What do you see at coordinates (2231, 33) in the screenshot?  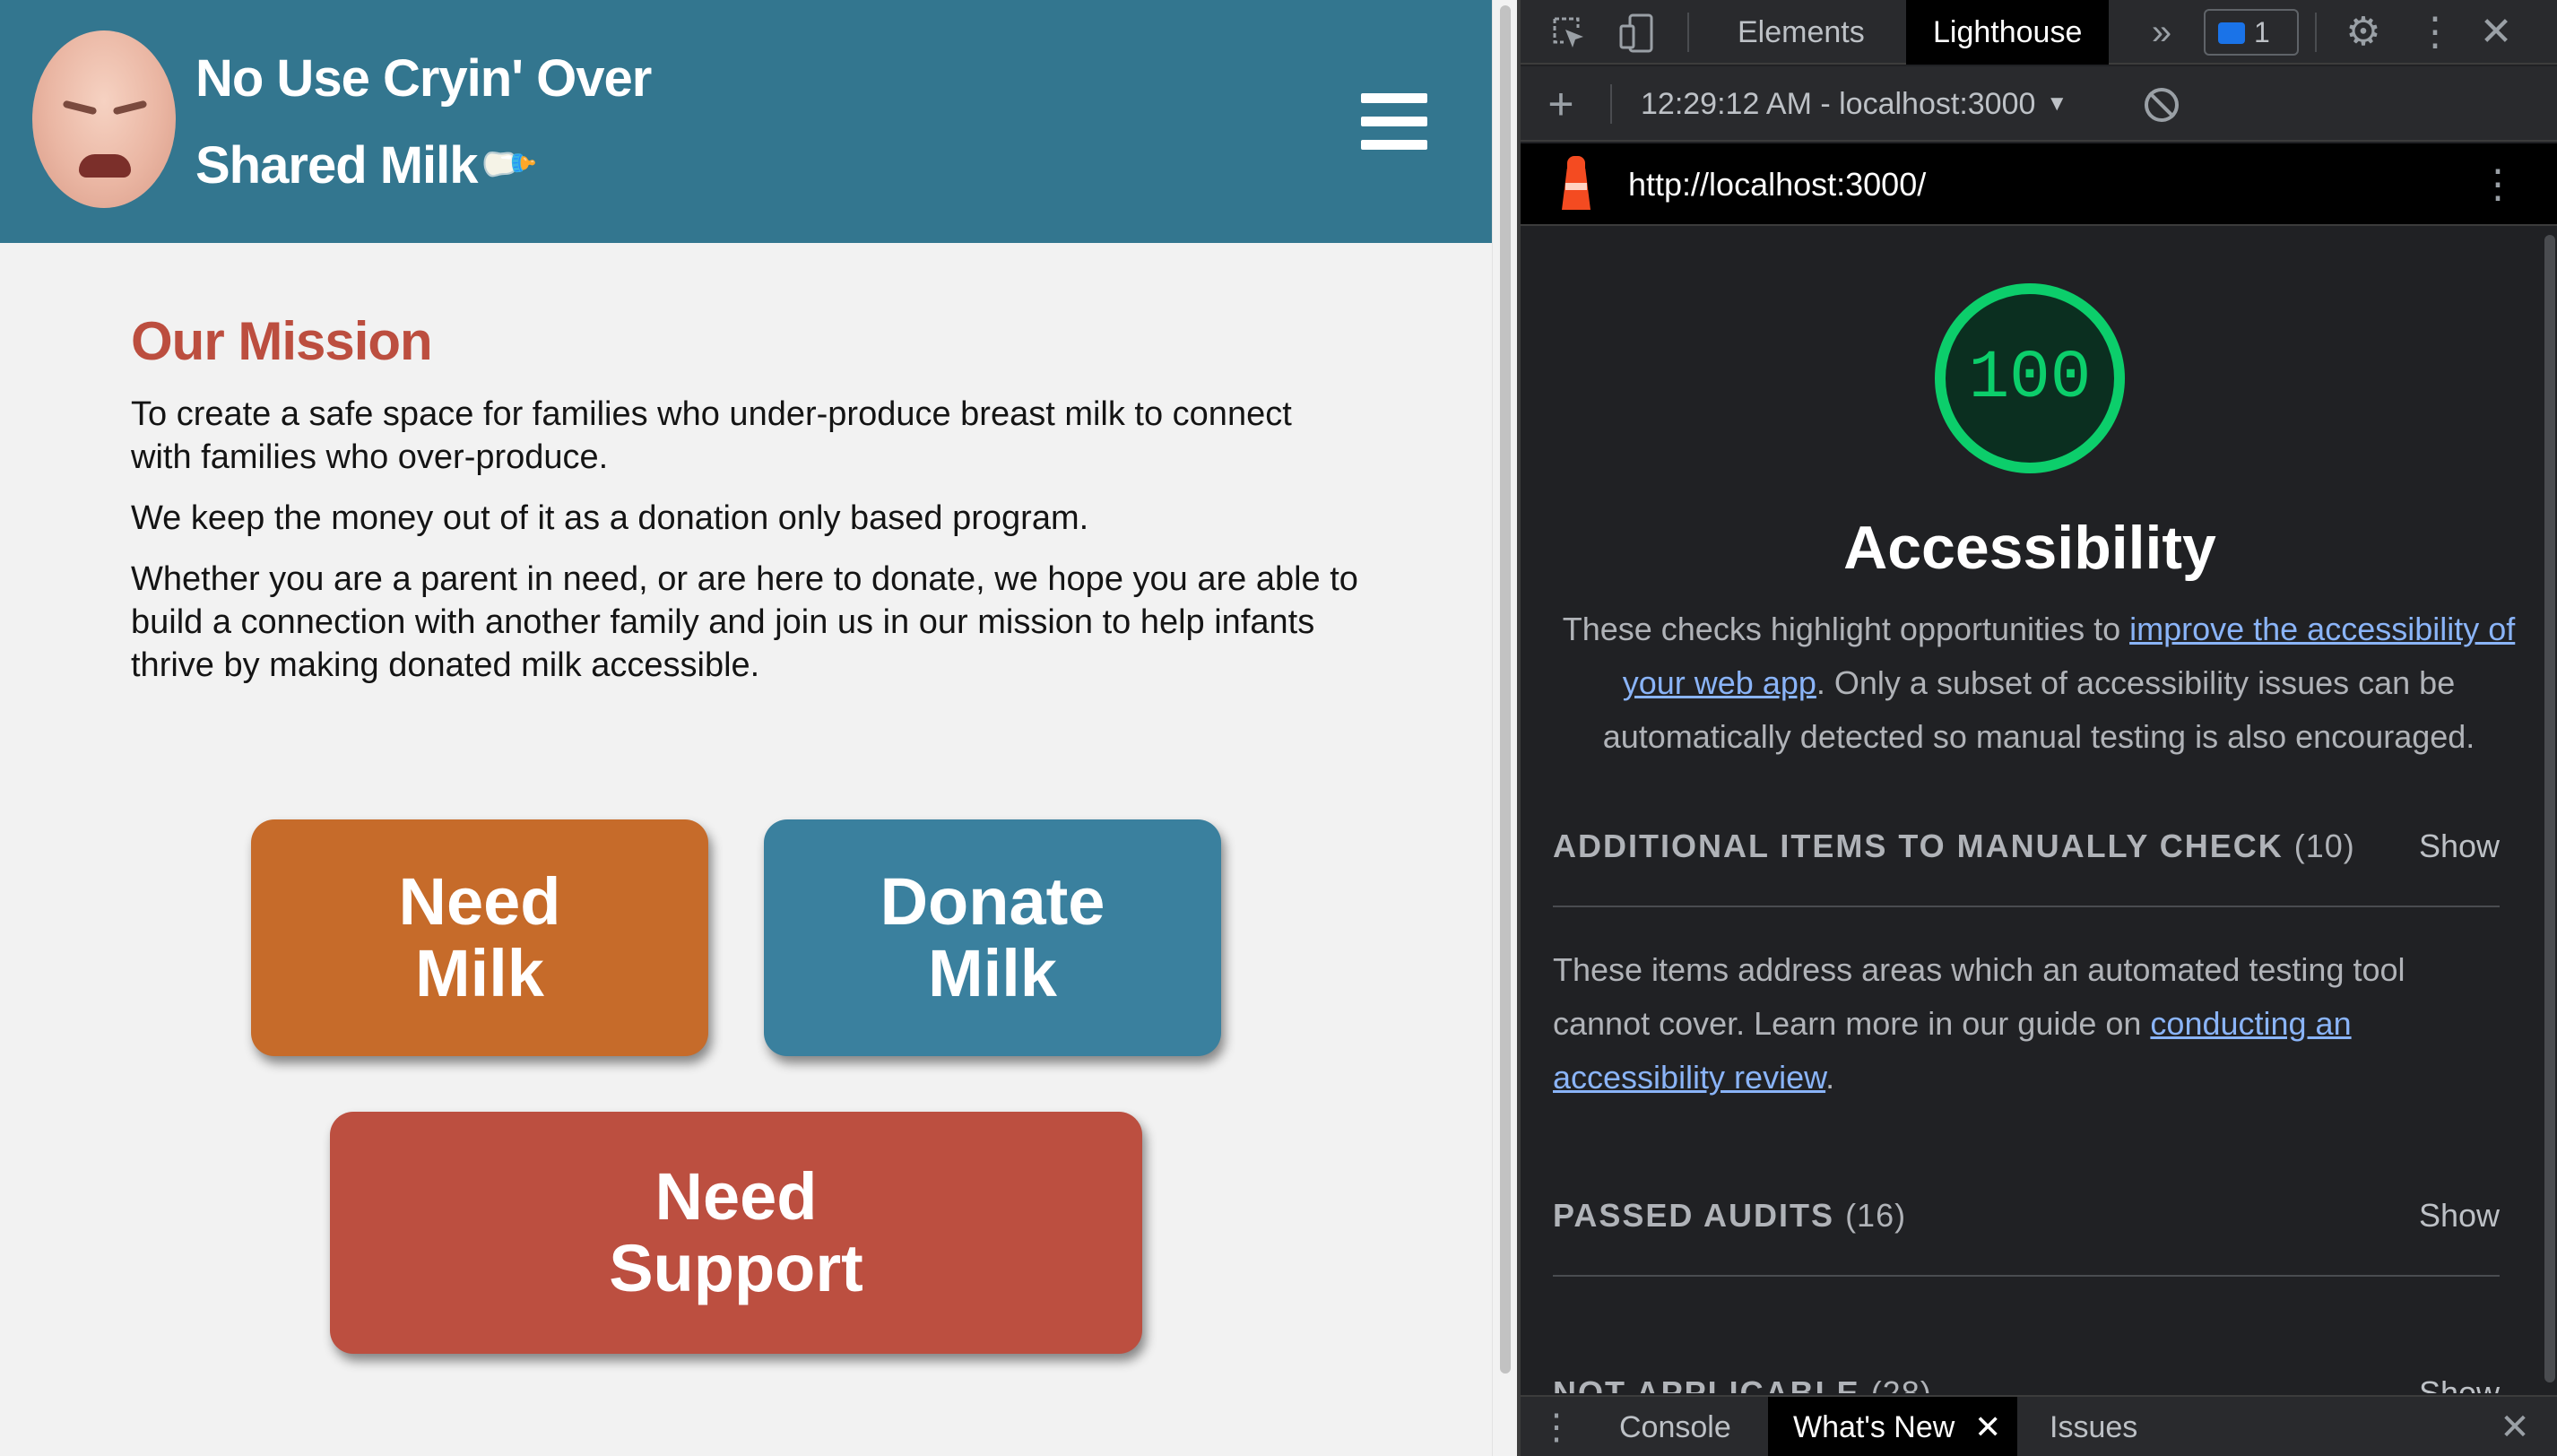 I see `message-icon` at bounding box center [2231, 33].